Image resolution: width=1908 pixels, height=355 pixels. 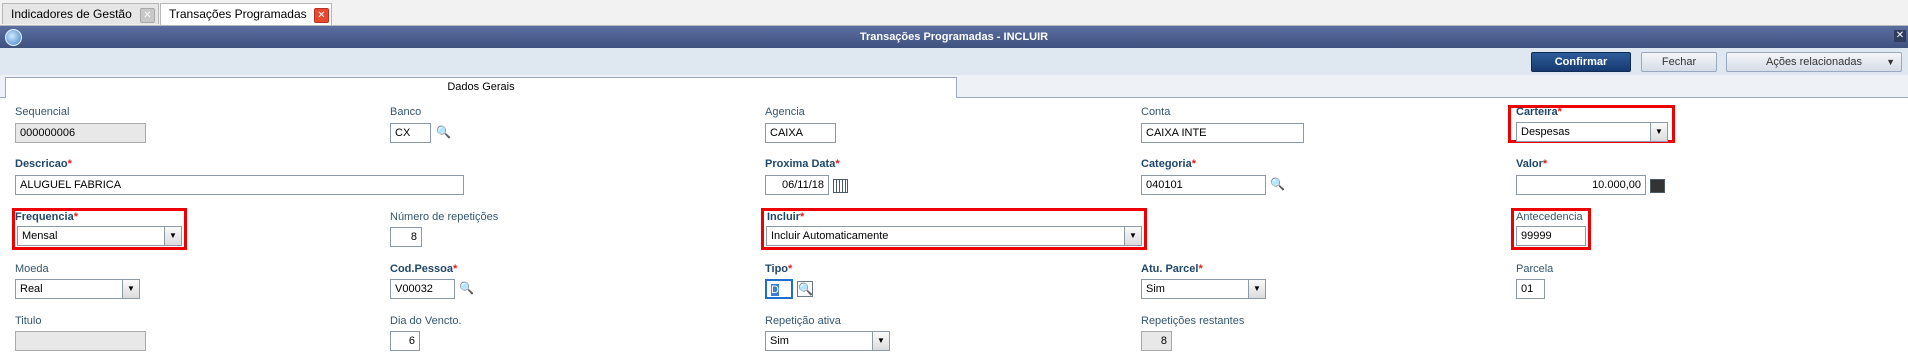 What do you see at coordinates (77, 289) in the screenshot?
I see `moeda-select: Real ▼` at bounding box center [77, 289].